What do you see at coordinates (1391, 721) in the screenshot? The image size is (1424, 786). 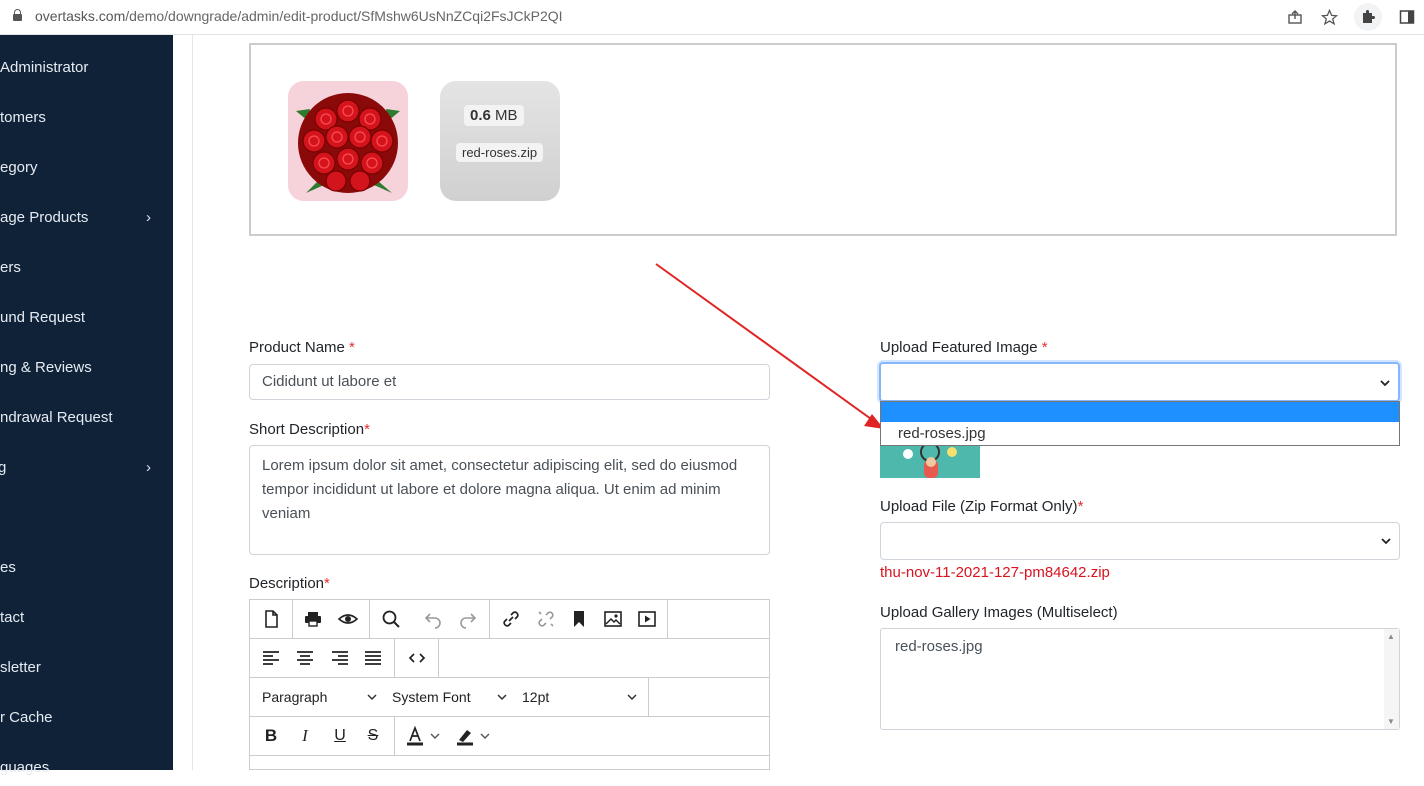 I see `scroll-down-icon: ▼` at bounding box center [1391, 721].